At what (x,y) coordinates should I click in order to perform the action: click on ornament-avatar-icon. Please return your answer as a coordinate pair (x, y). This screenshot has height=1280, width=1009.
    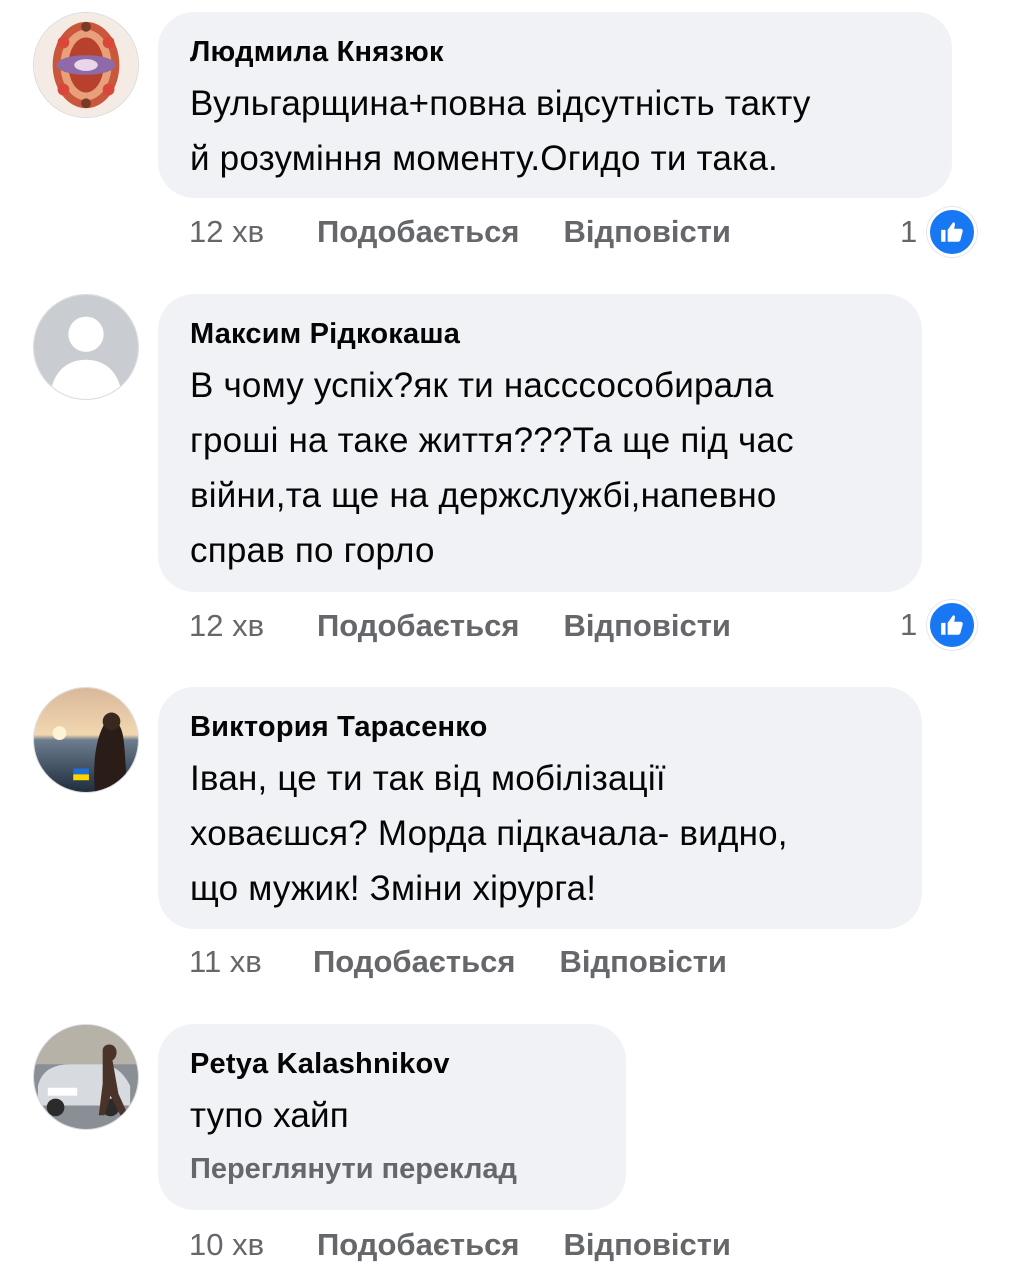
    Looking at the image, I should click on (86, 65).